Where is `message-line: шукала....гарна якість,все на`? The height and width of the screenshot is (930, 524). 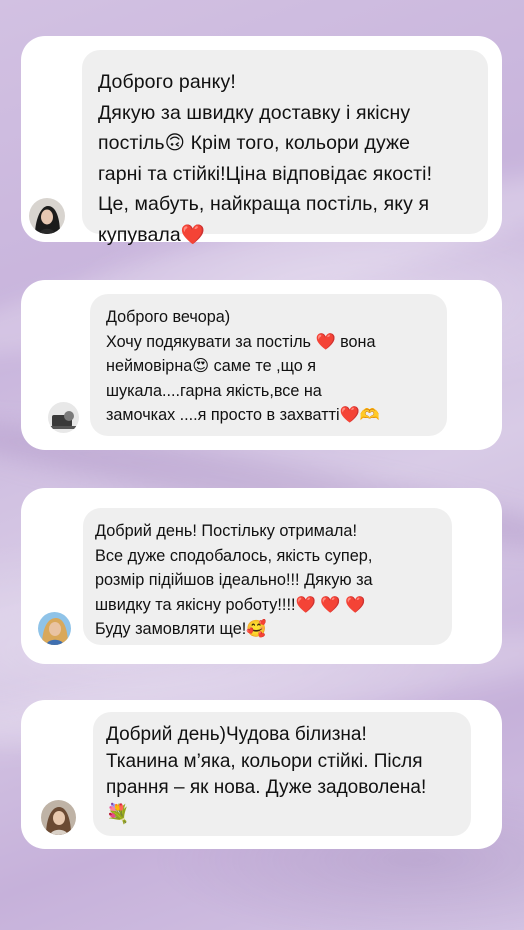 message-line: шукала....гарна якість,все на is located at coordinates (214, 390).